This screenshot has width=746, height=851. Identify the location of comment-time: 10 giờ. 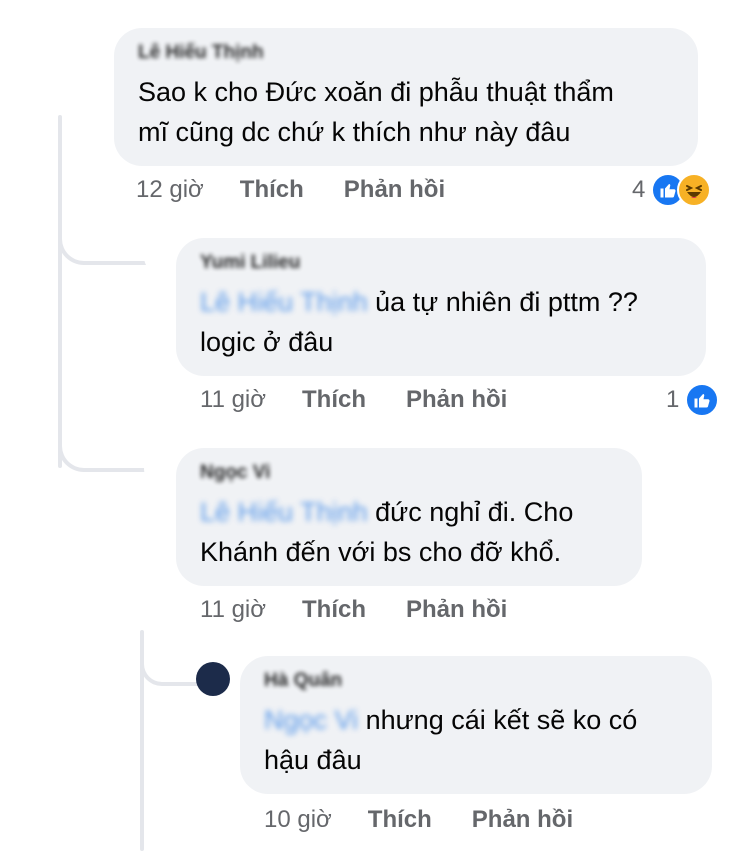
(298, 820).